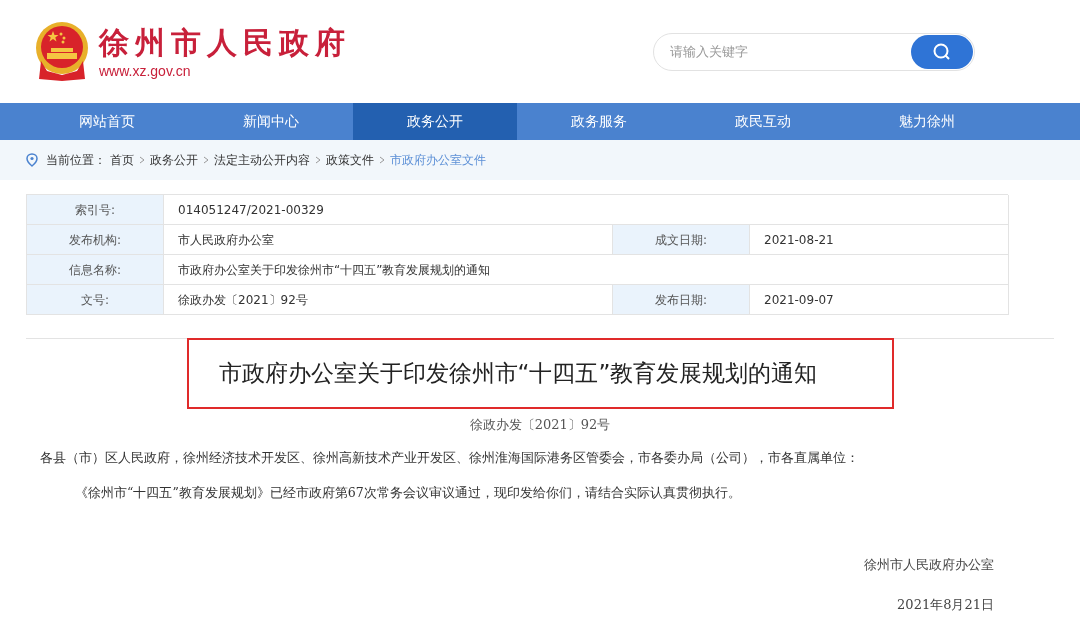  I want to click on label-cell: 成文日期:, so click(681, 240).